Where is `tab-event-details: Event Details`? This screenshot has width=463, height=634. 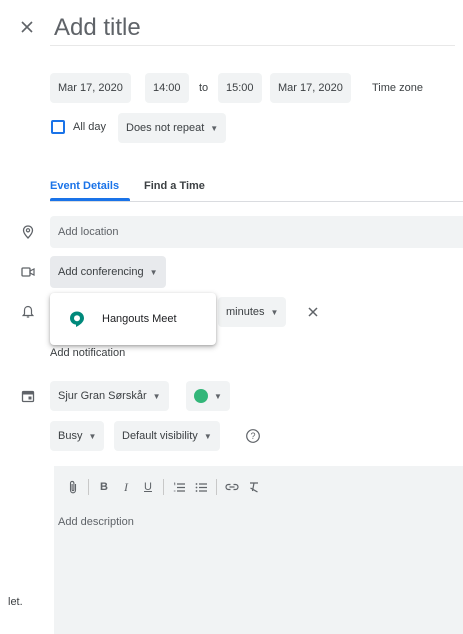
tab-event-details: Event Details is located at coordinates (84, 186).